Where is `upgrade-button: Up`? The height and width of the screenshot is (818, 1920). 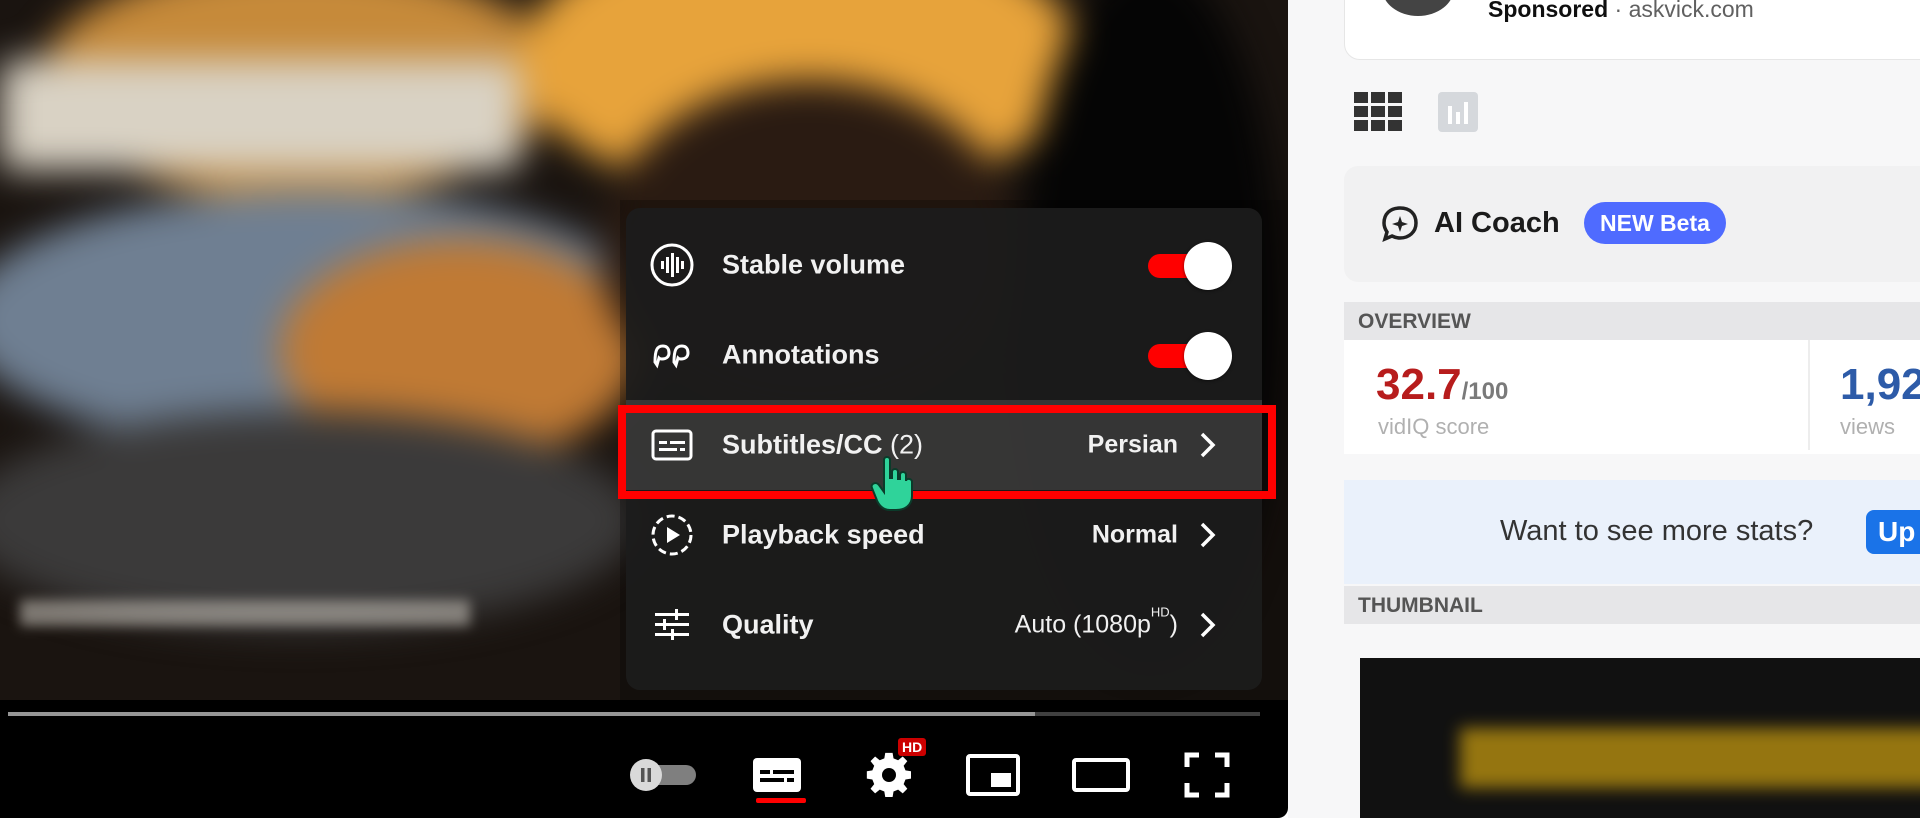
upgrade-button: Up is located at coordinates (1893, 532).